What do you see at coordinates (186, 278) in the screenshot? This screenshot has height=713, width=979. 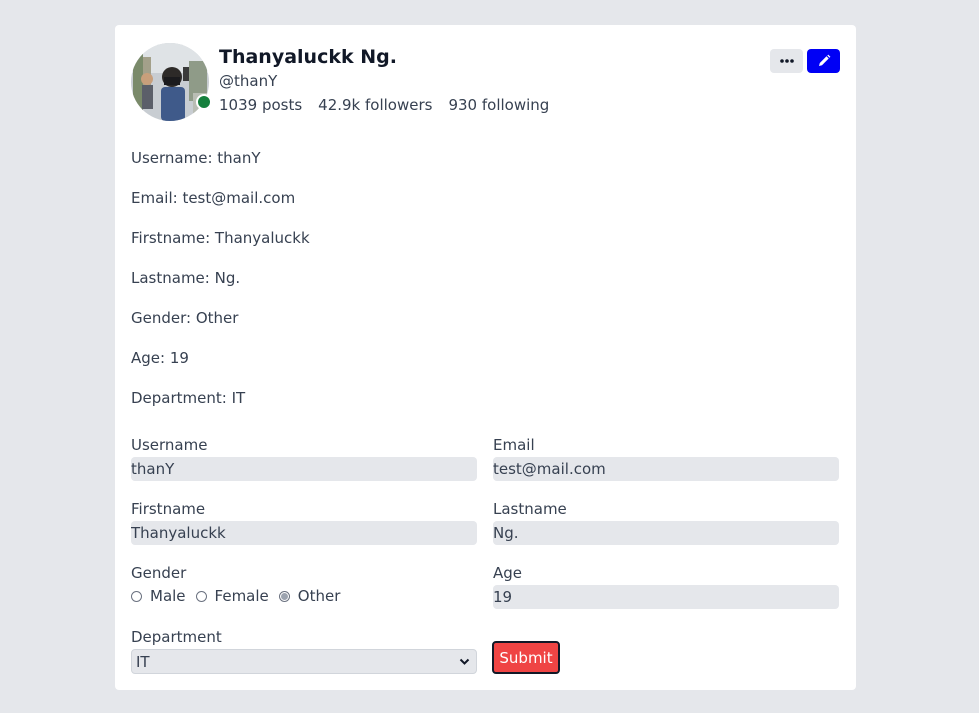 I see `info-lastname: Lastname: Ng.` at bounding box center [186, 278].